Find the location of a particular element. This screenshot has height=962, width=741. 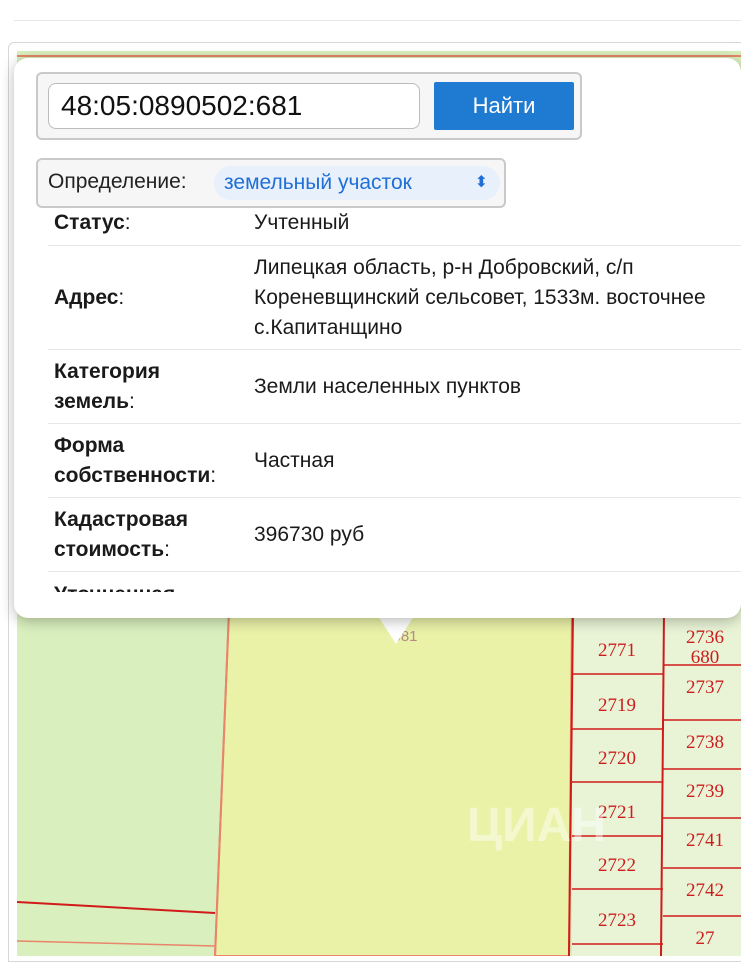

plot-number-label: 2737 is located at coordinates (705, 687).